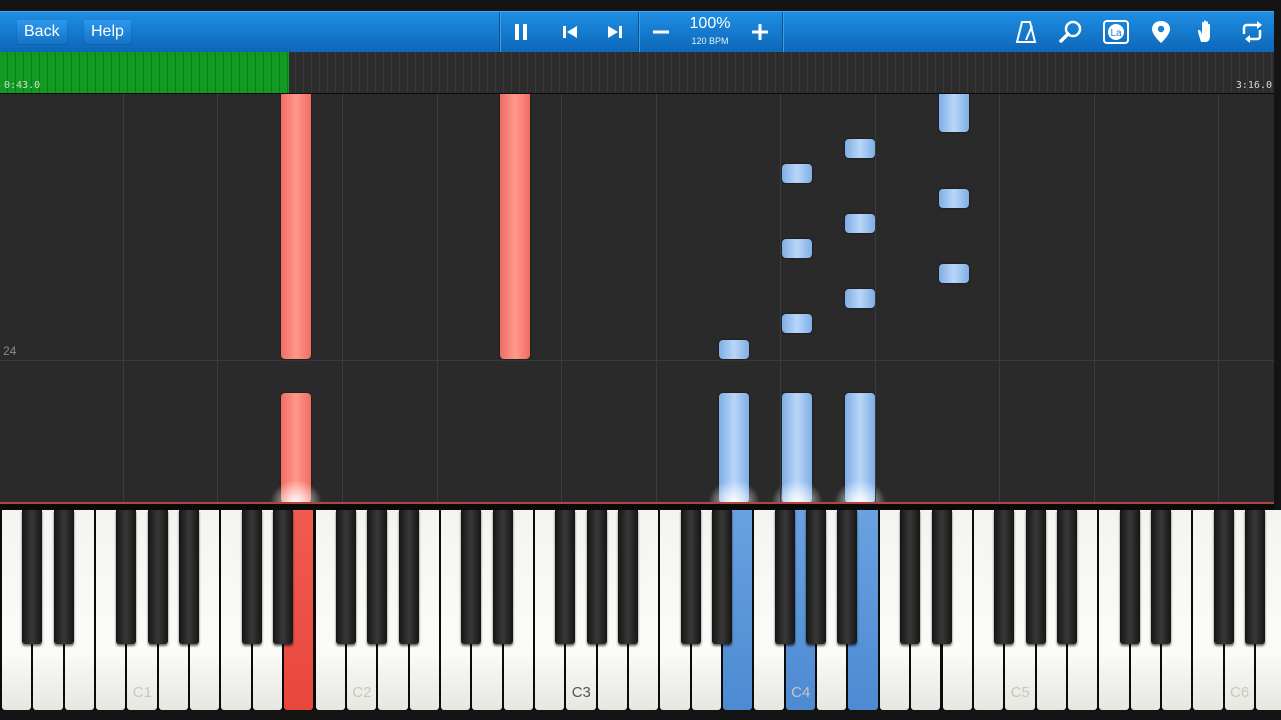  What do you see at coordinates (1026, 32) in the screenshot?
I see `metronome-icon` at bounding box center [1026, 32].